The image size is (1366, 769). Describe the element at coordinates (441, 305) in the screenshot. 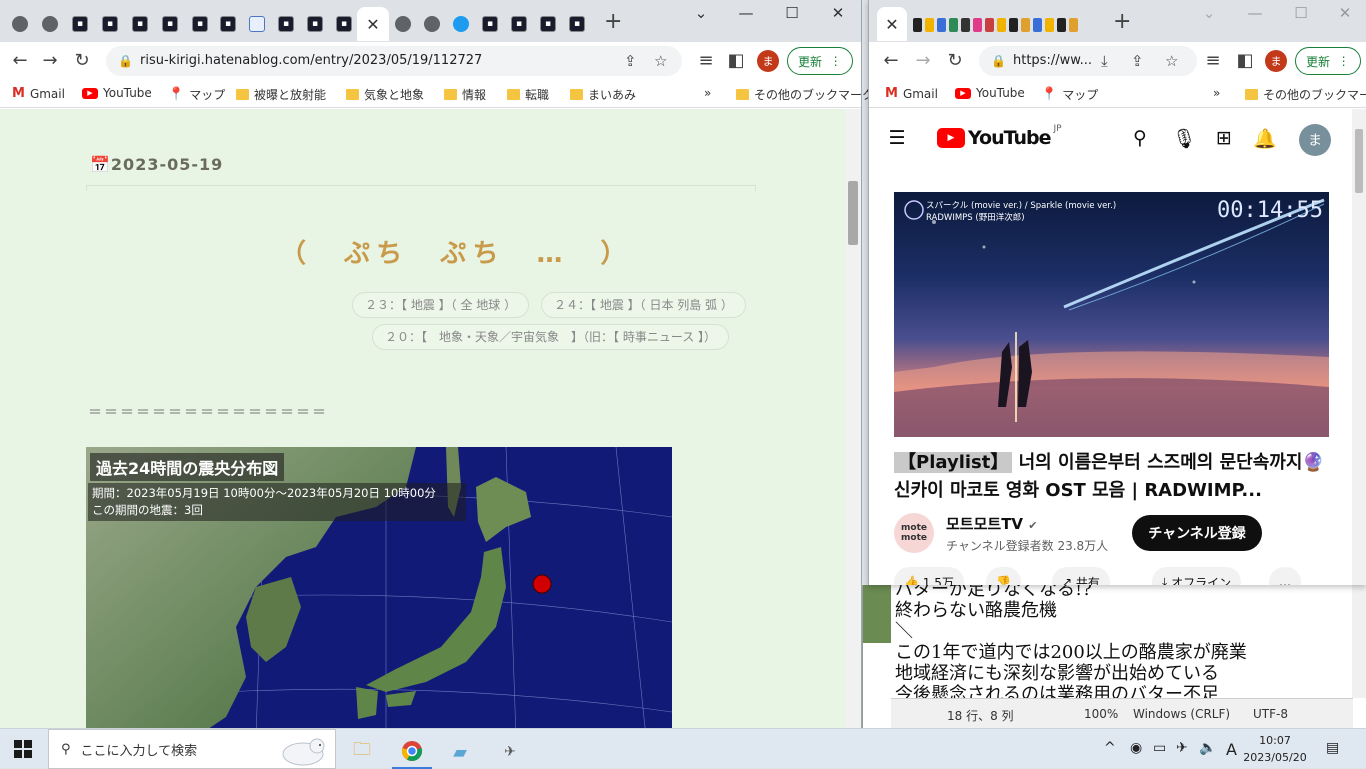

I see `category-tag: ２３：【 地震 】（ 全 地球 ）` at that location.